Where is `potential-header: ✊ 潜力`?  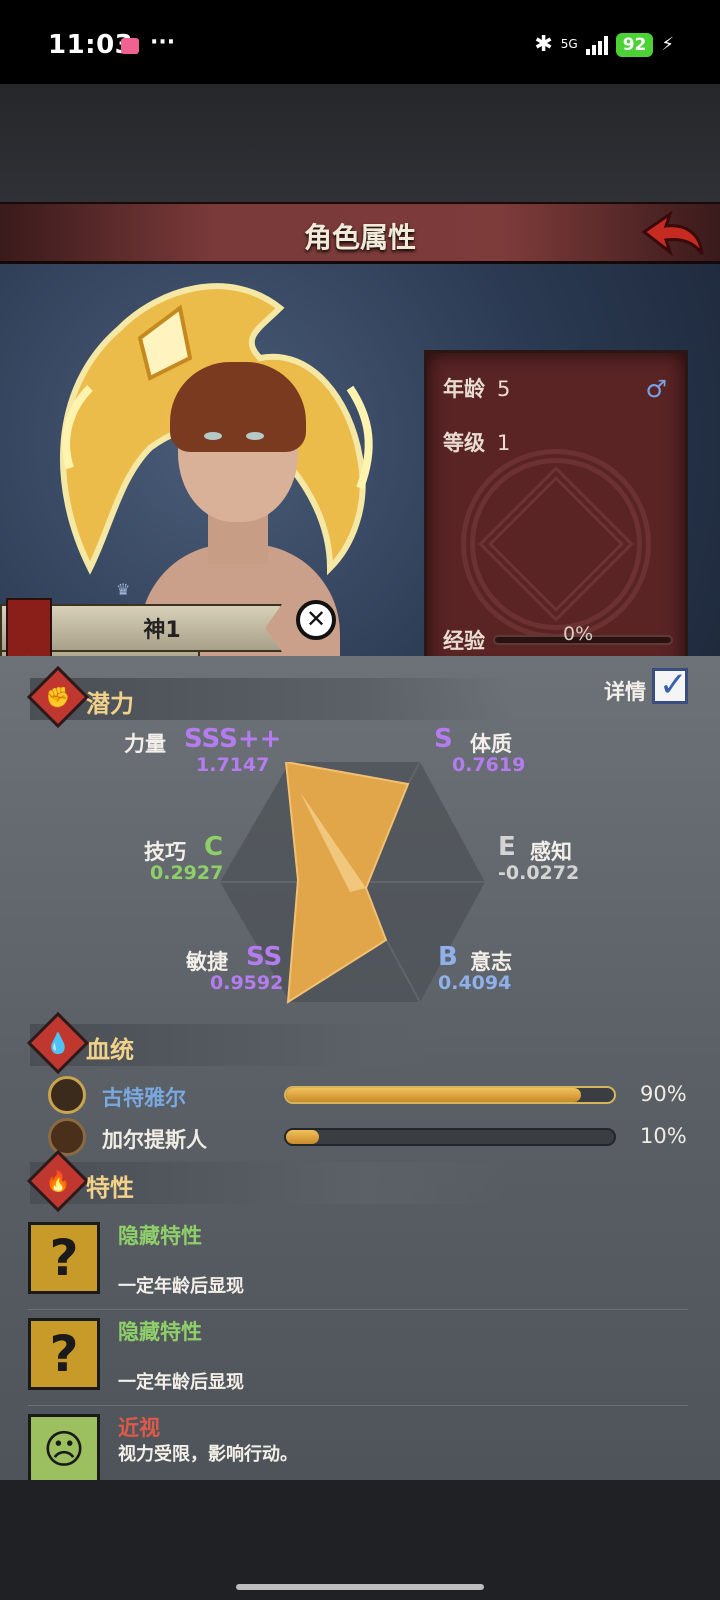 potential-header: ✊ 潜力 is located at coordinates (268, 697).